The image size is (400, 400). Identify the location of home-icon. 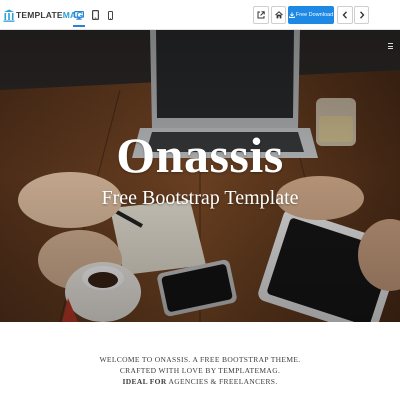
(278, 15).